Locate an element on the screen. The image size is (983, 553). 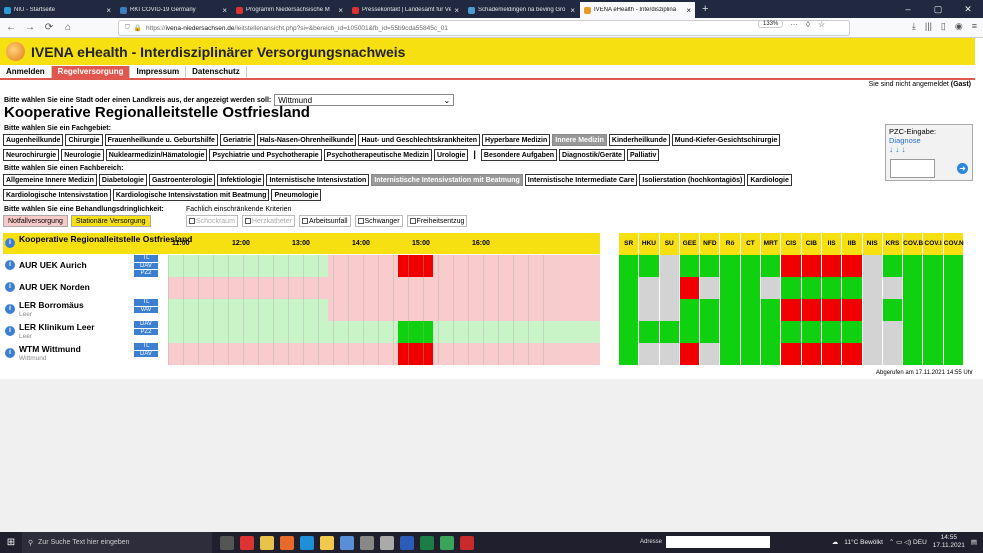
clock: 14:55 17.11.2021 is located at coordinates (949, 542).